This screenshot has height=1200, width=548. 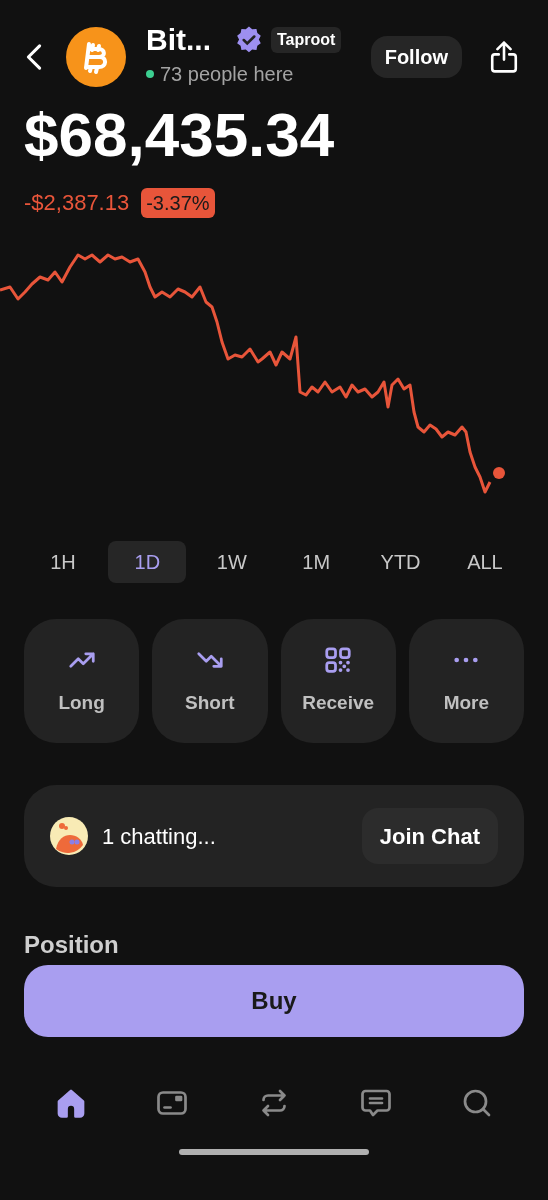 I want to click on price-change: -$2,387.13, so click(x=77, y=203).